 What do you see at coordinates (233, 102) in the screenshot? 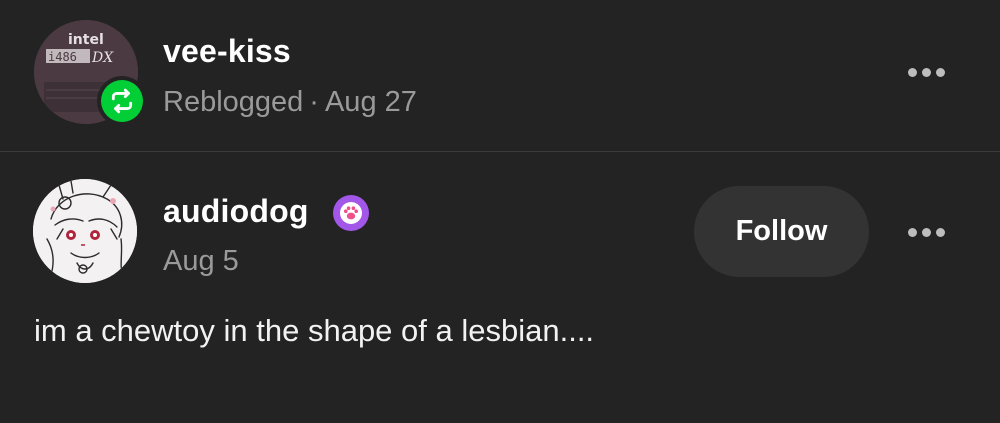
I see `reblog-action: Reblogged` at bounding box center [233, 102].